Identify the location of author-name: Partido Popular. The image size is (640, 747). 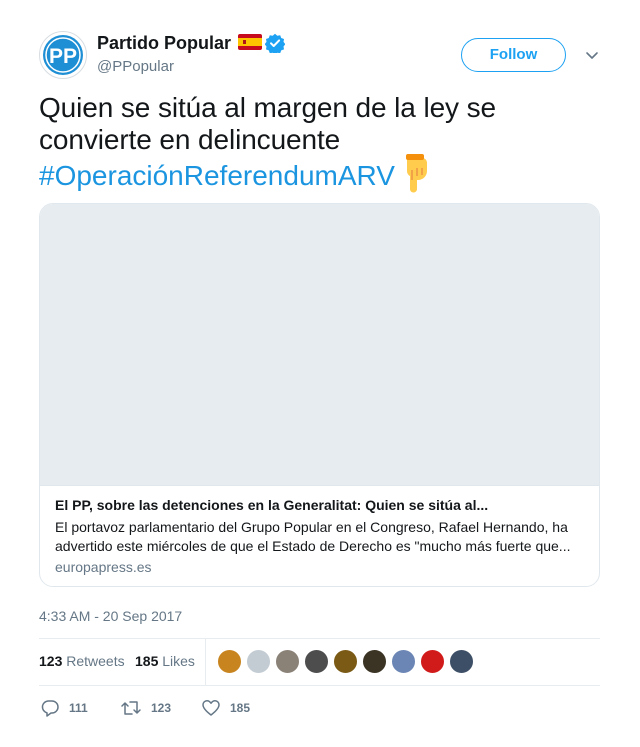
(164, 43).